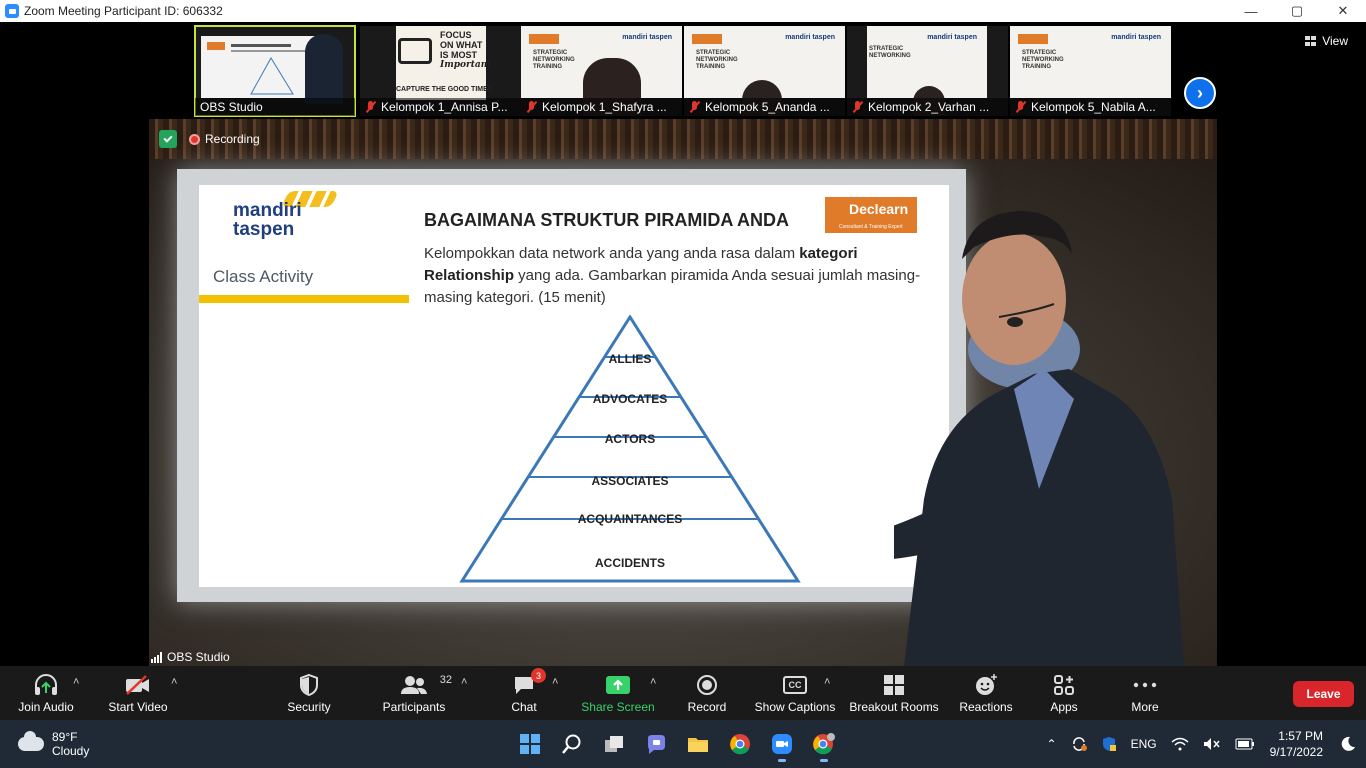  I want to click on pyramid-level: ALLIES, so click(630, 359).